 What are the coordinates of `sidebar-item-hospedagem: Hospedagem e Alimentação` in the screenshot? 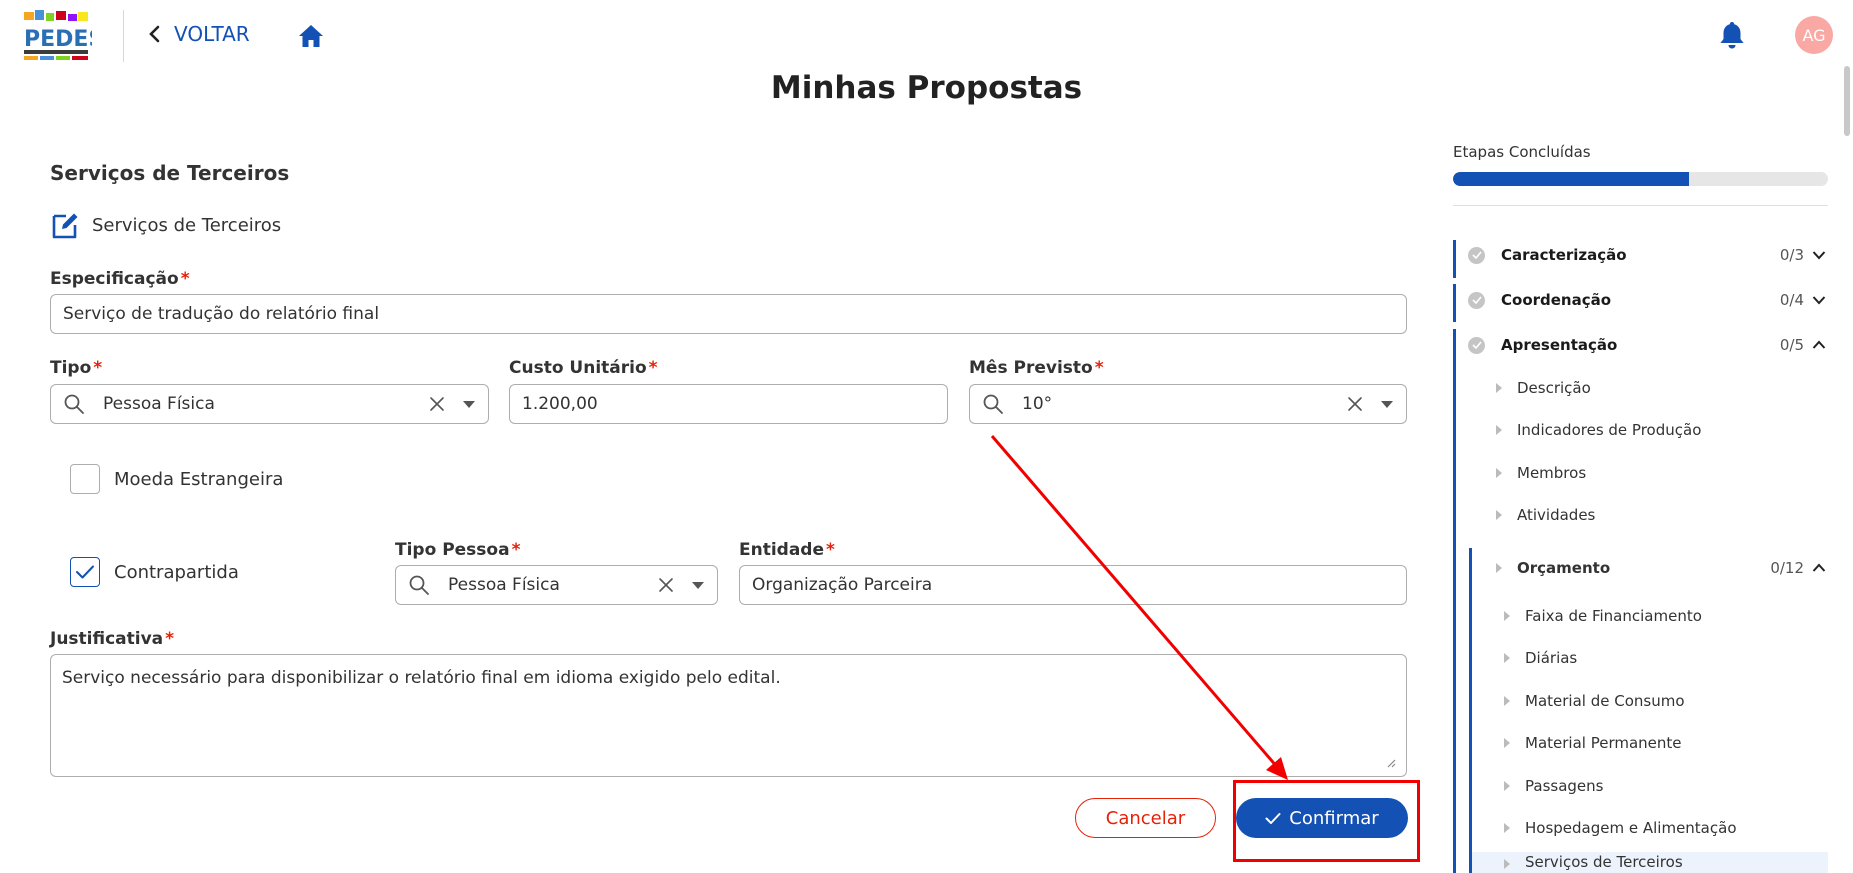 It's located at (1620, 828).